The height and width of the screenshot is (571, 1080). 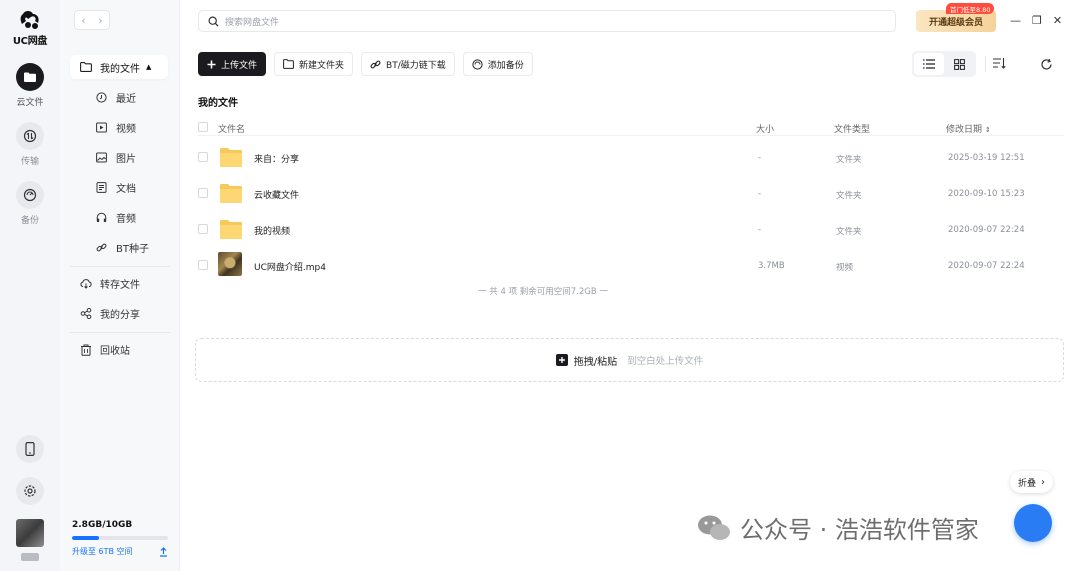 What do you see at coordinates (999, 64) in the screenshot?
I see `sort-button` at bounding box center [999, 64].